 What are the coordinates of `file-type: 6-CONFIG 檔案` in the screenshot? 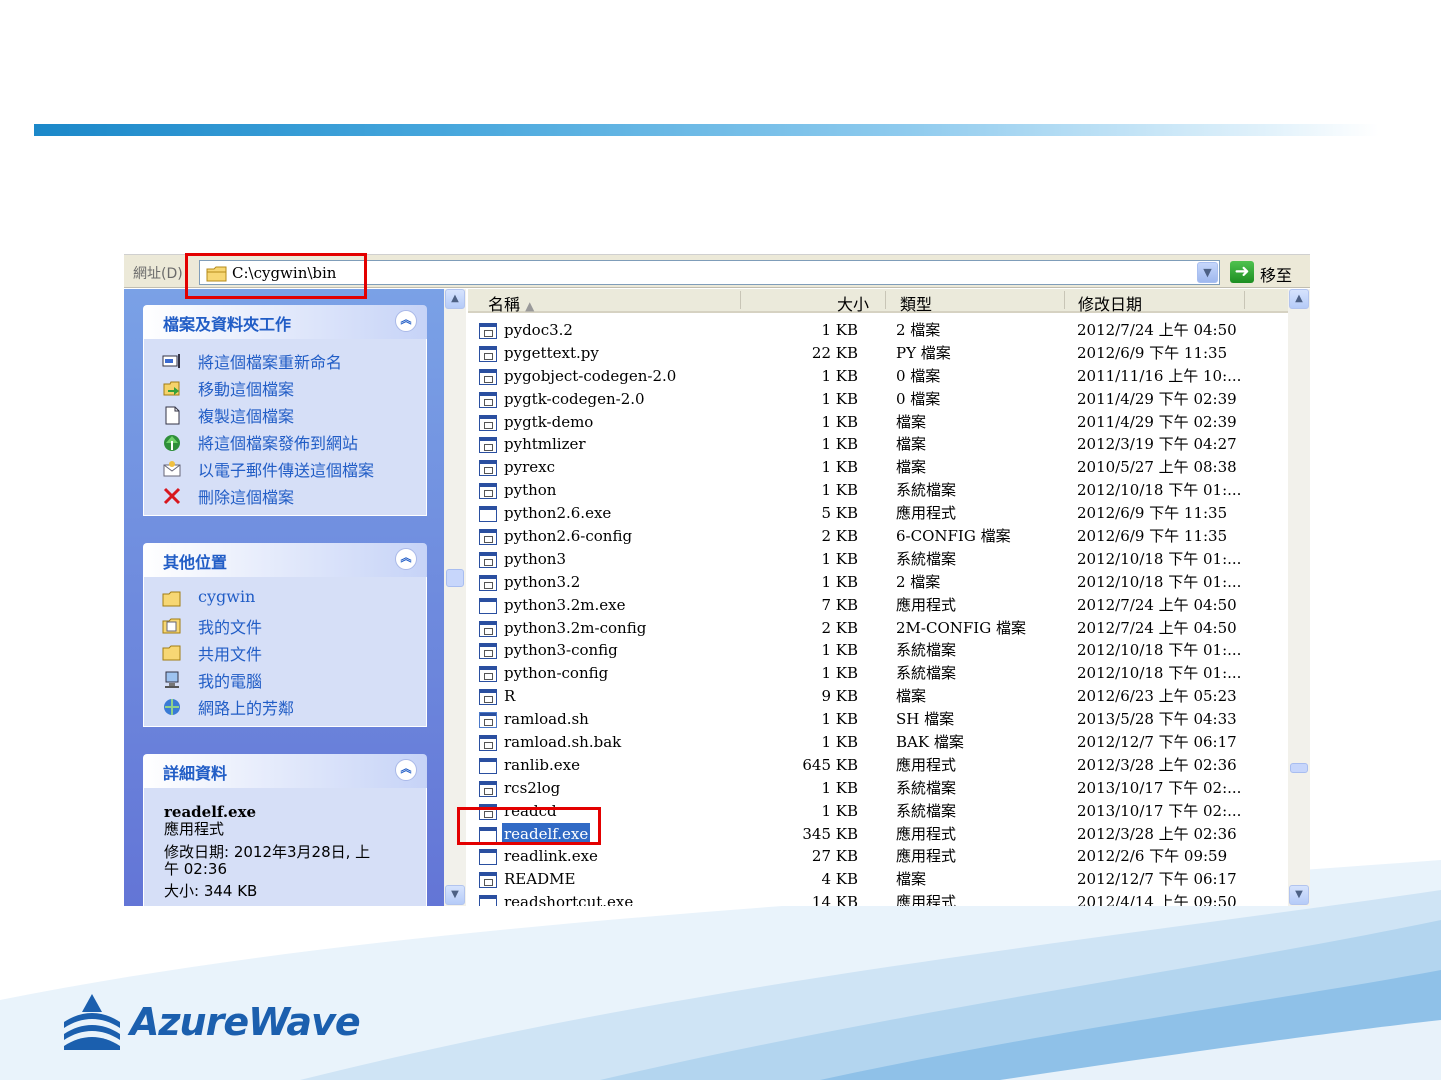 It's located at (953, 536).